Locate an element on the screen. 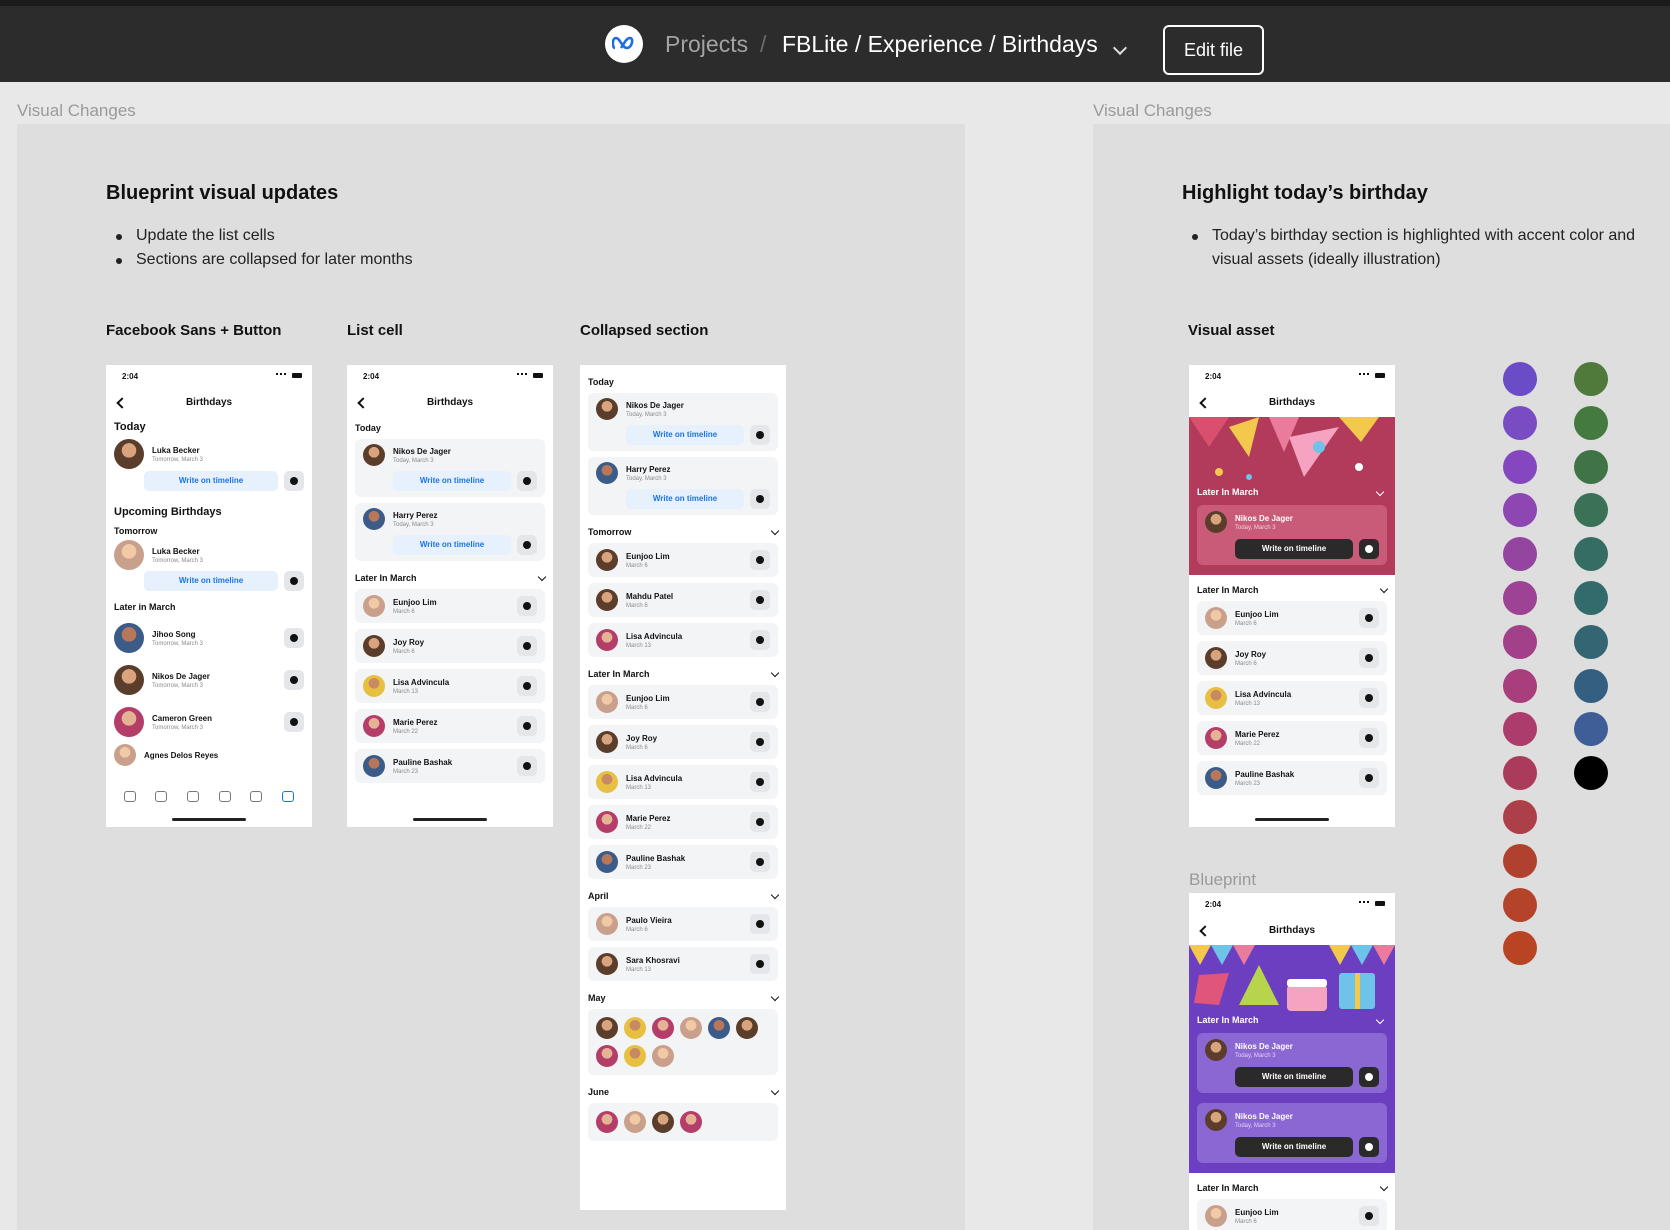  list-item: Nikos De Jager Today, March 3 is located at coordinates (450, 455).